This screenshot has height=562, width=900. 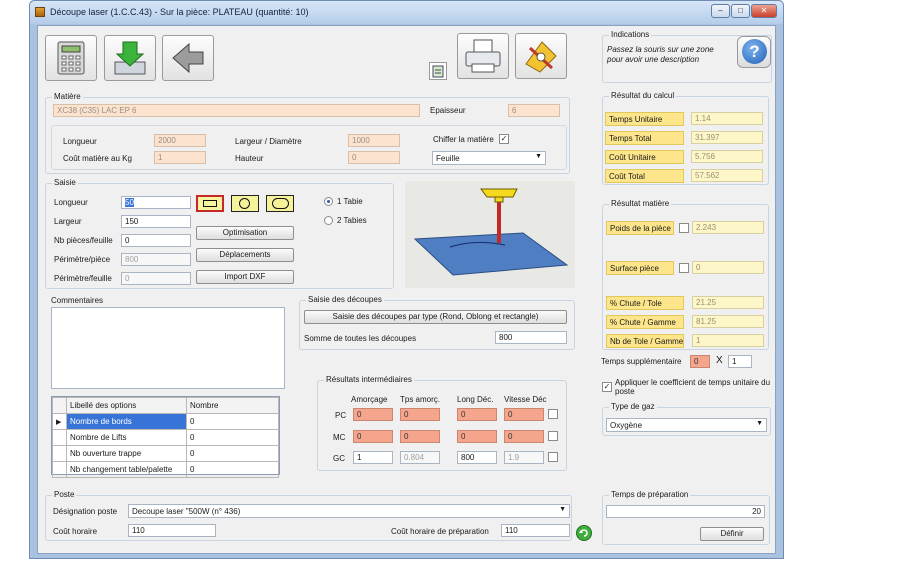 What do you see at coordinates (83, 278) in the screenshot?
I see `perimetre-feuille-label: Périmètre/feuille` at bounding box center [83, 278].